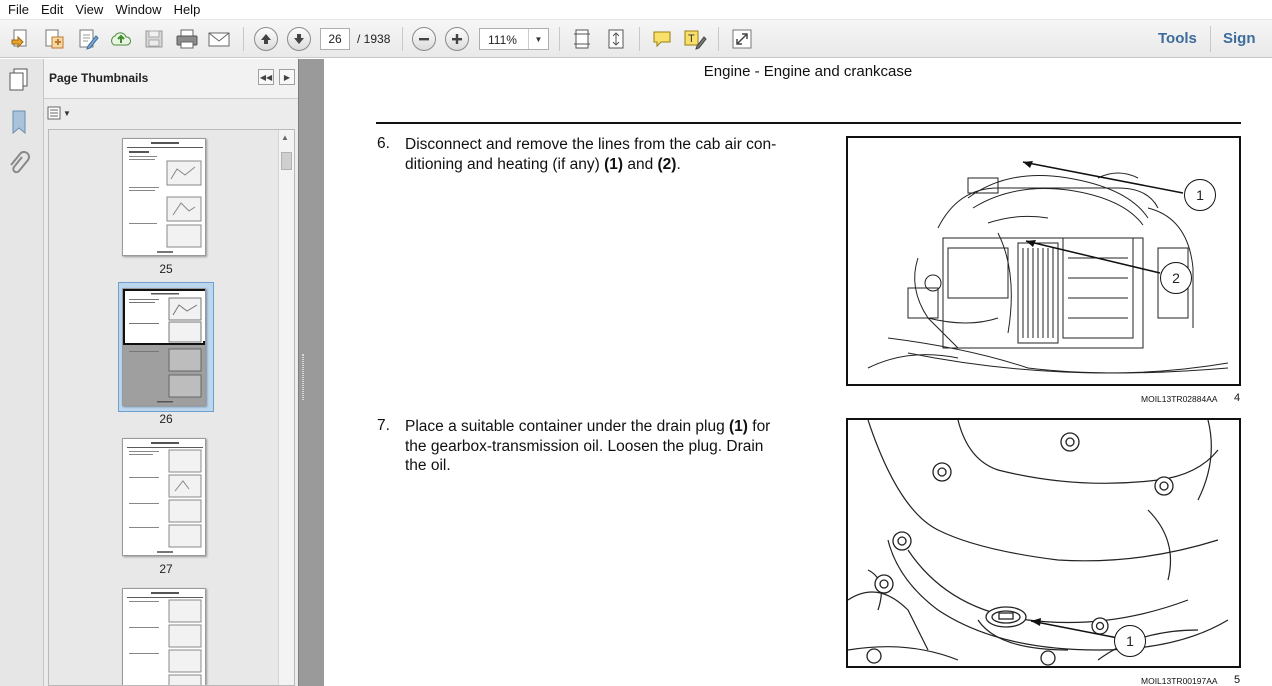  I want to click on panel-header: Page Thumbnails ◀◀ ▶, so click(171, 79).